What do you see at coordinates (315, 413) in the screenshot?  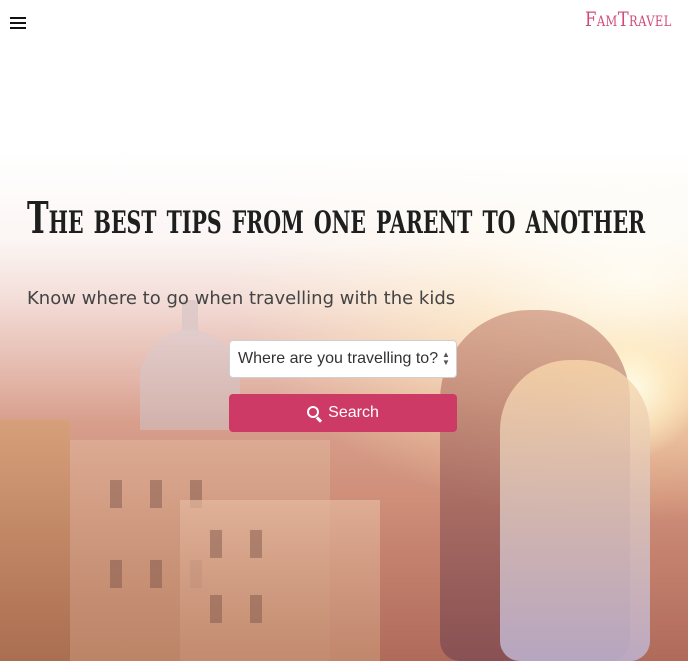 I see `search-icon` at bounding box center [315, 413].